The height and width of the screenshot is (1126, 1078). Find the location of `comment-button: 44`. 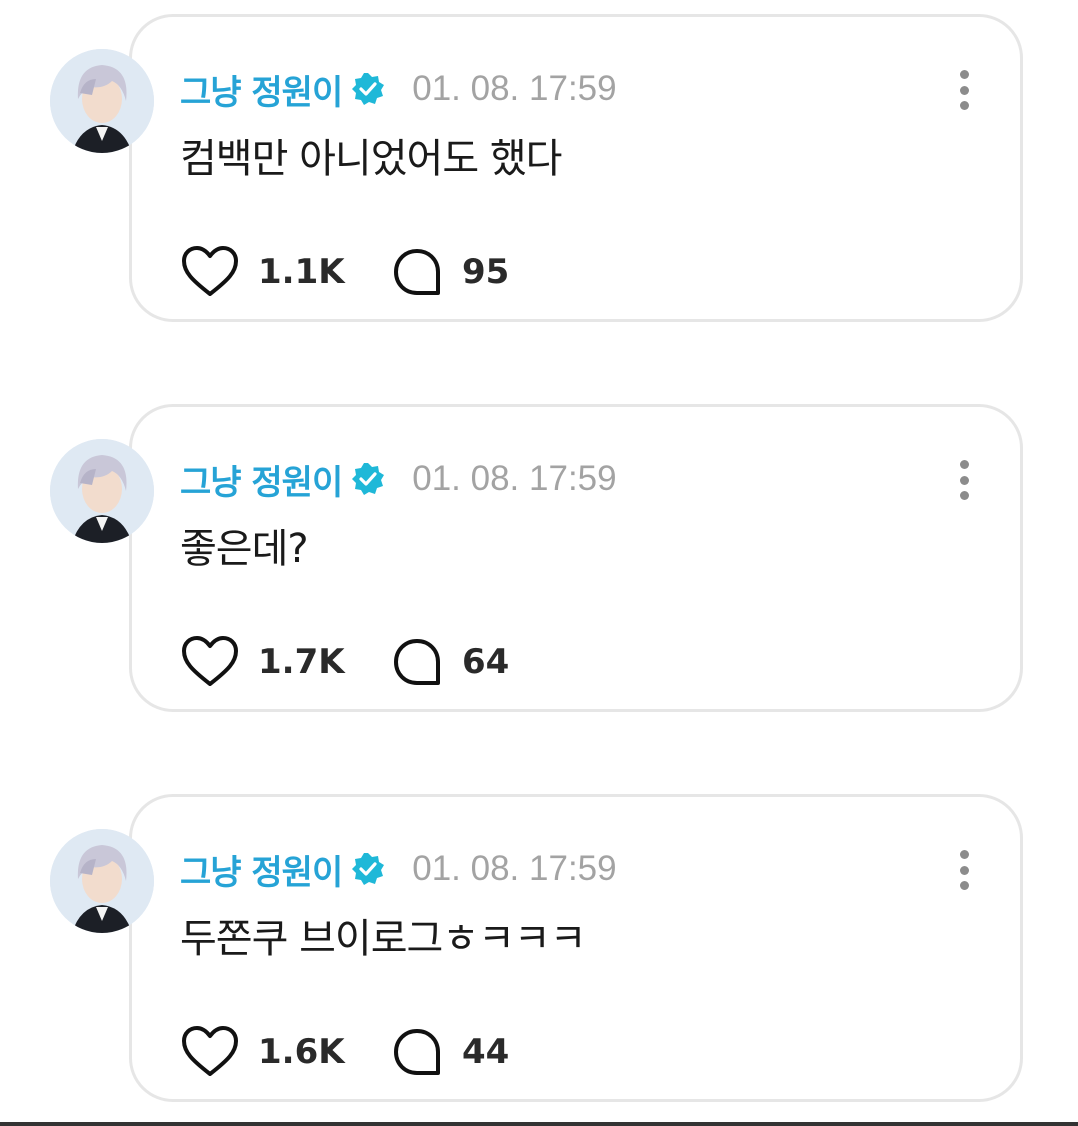

comment-button: 44 is located at coordinates (449, 1052).